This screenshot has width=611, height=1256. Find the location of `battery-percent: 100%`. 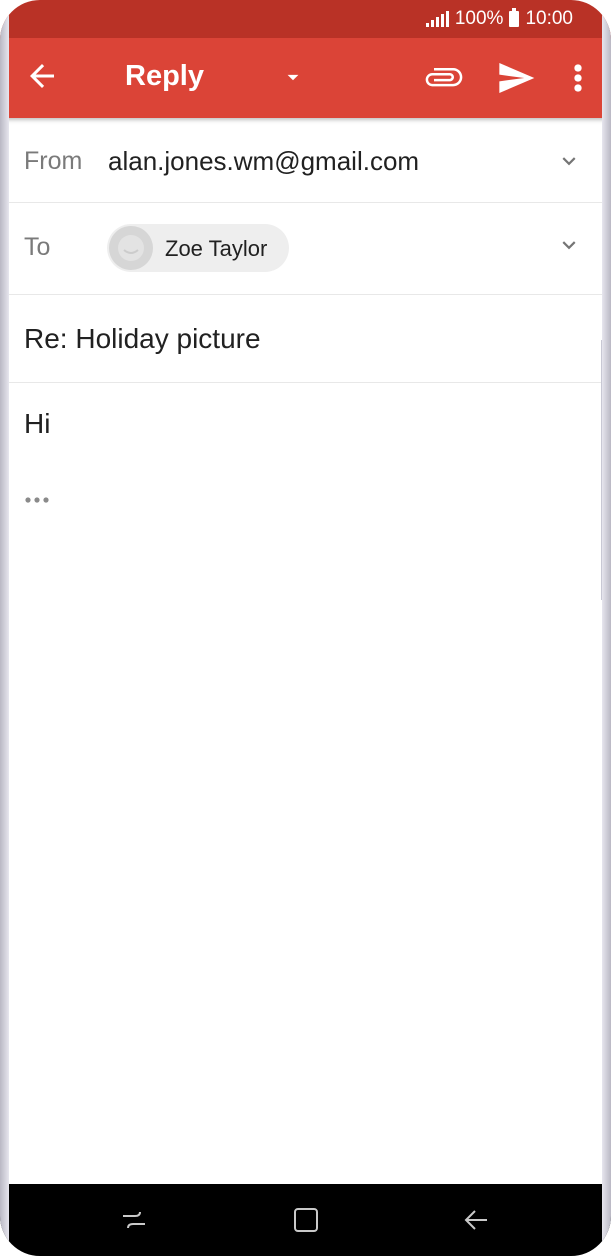

battery-percent: 100% is located at coordinates (479, 18).